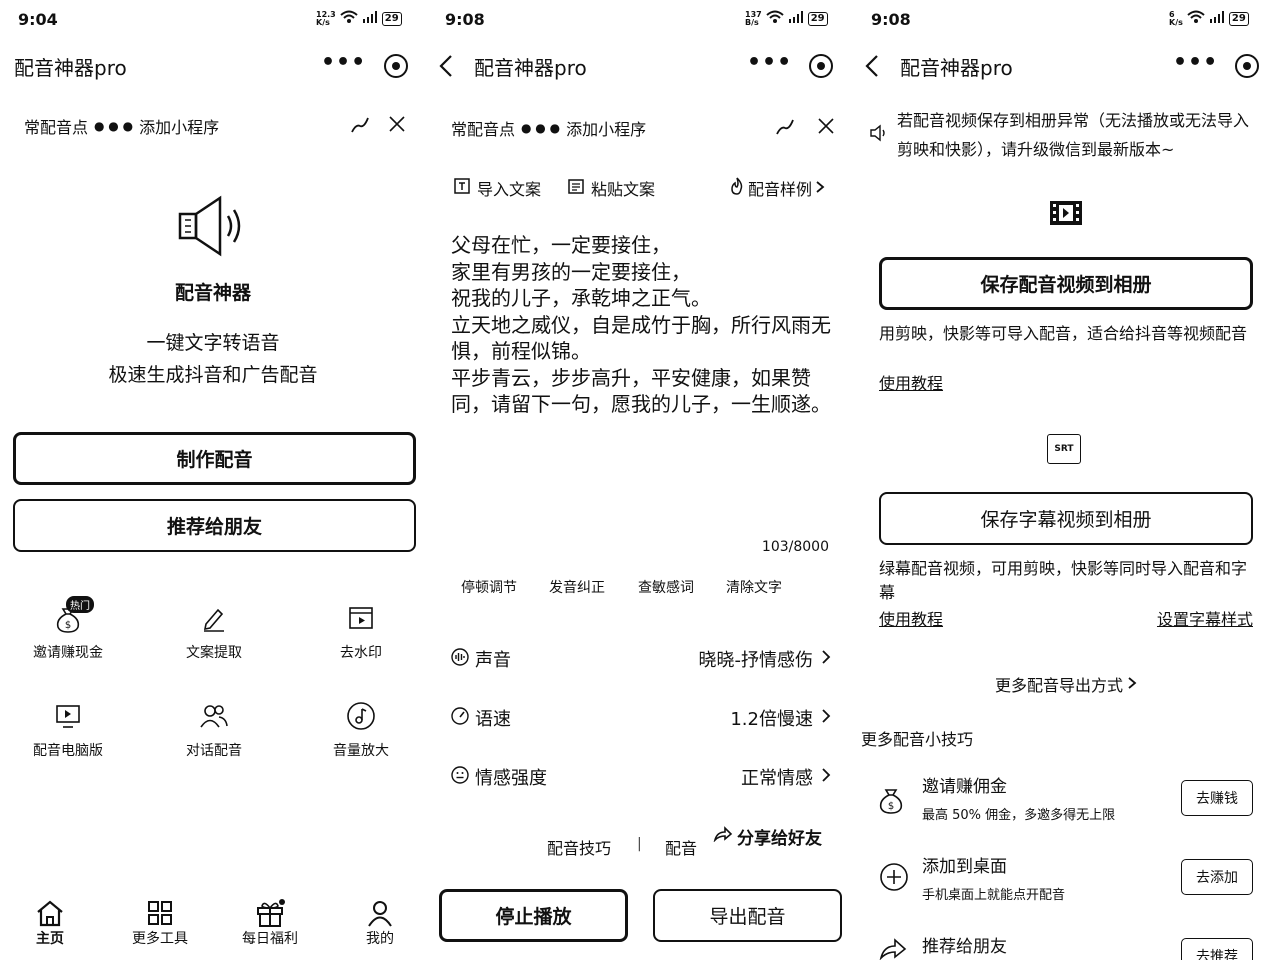  I want to click on make-dubbing-button: 制作配音, so click(214, 458).